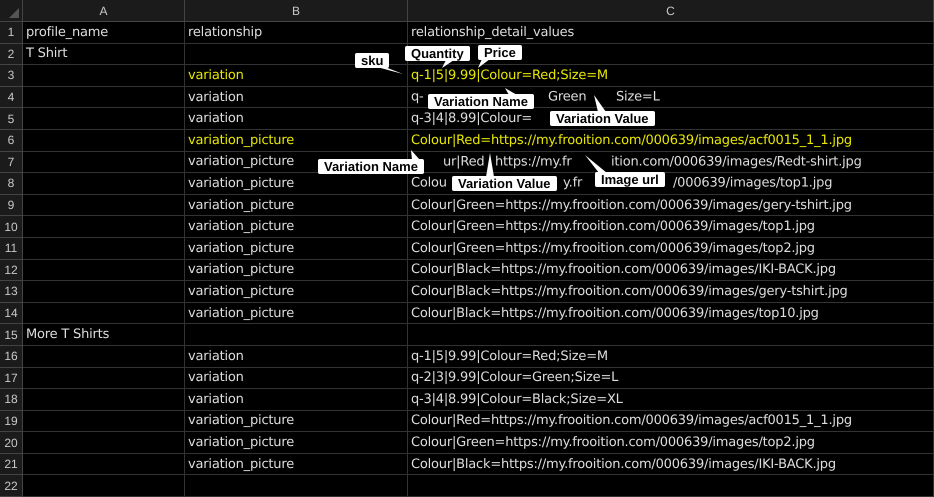 The image size is (934, 497). What do you see at coordinates (11, 227) in the screenshot?
I see `row-header: 10` at bounding box center [11, 227].